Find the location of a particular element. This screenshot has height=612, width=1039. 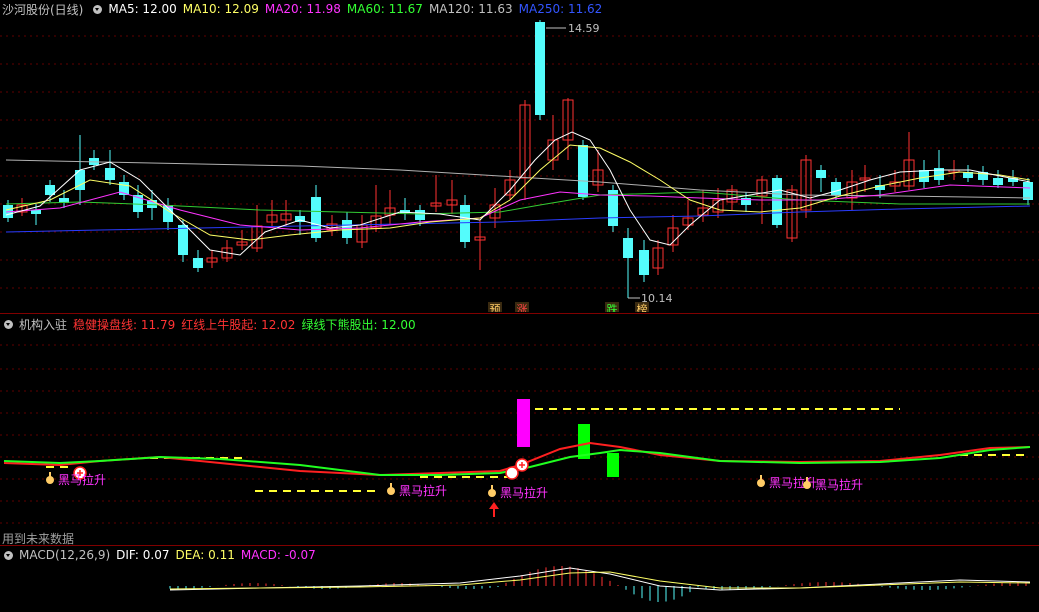

signal-bar-green is located at coordinates (613, 465).